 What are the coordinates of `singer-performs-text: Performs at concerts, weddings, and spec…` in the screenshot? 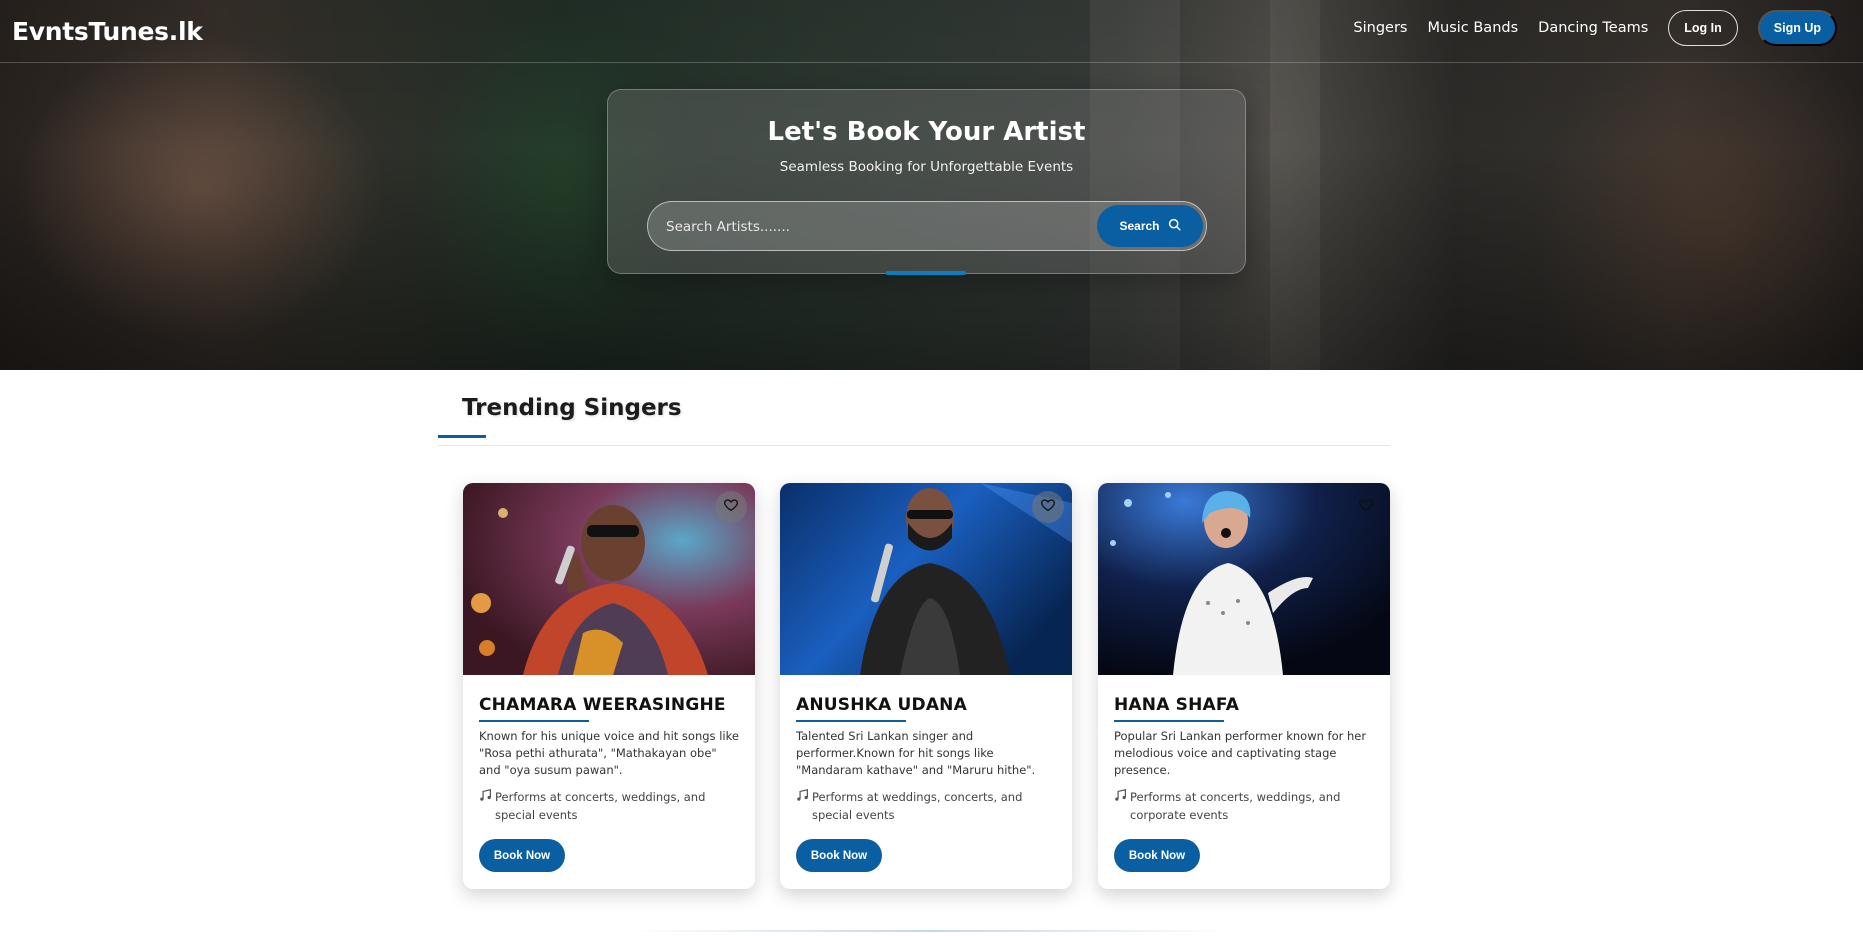 It's located at (600, 806).